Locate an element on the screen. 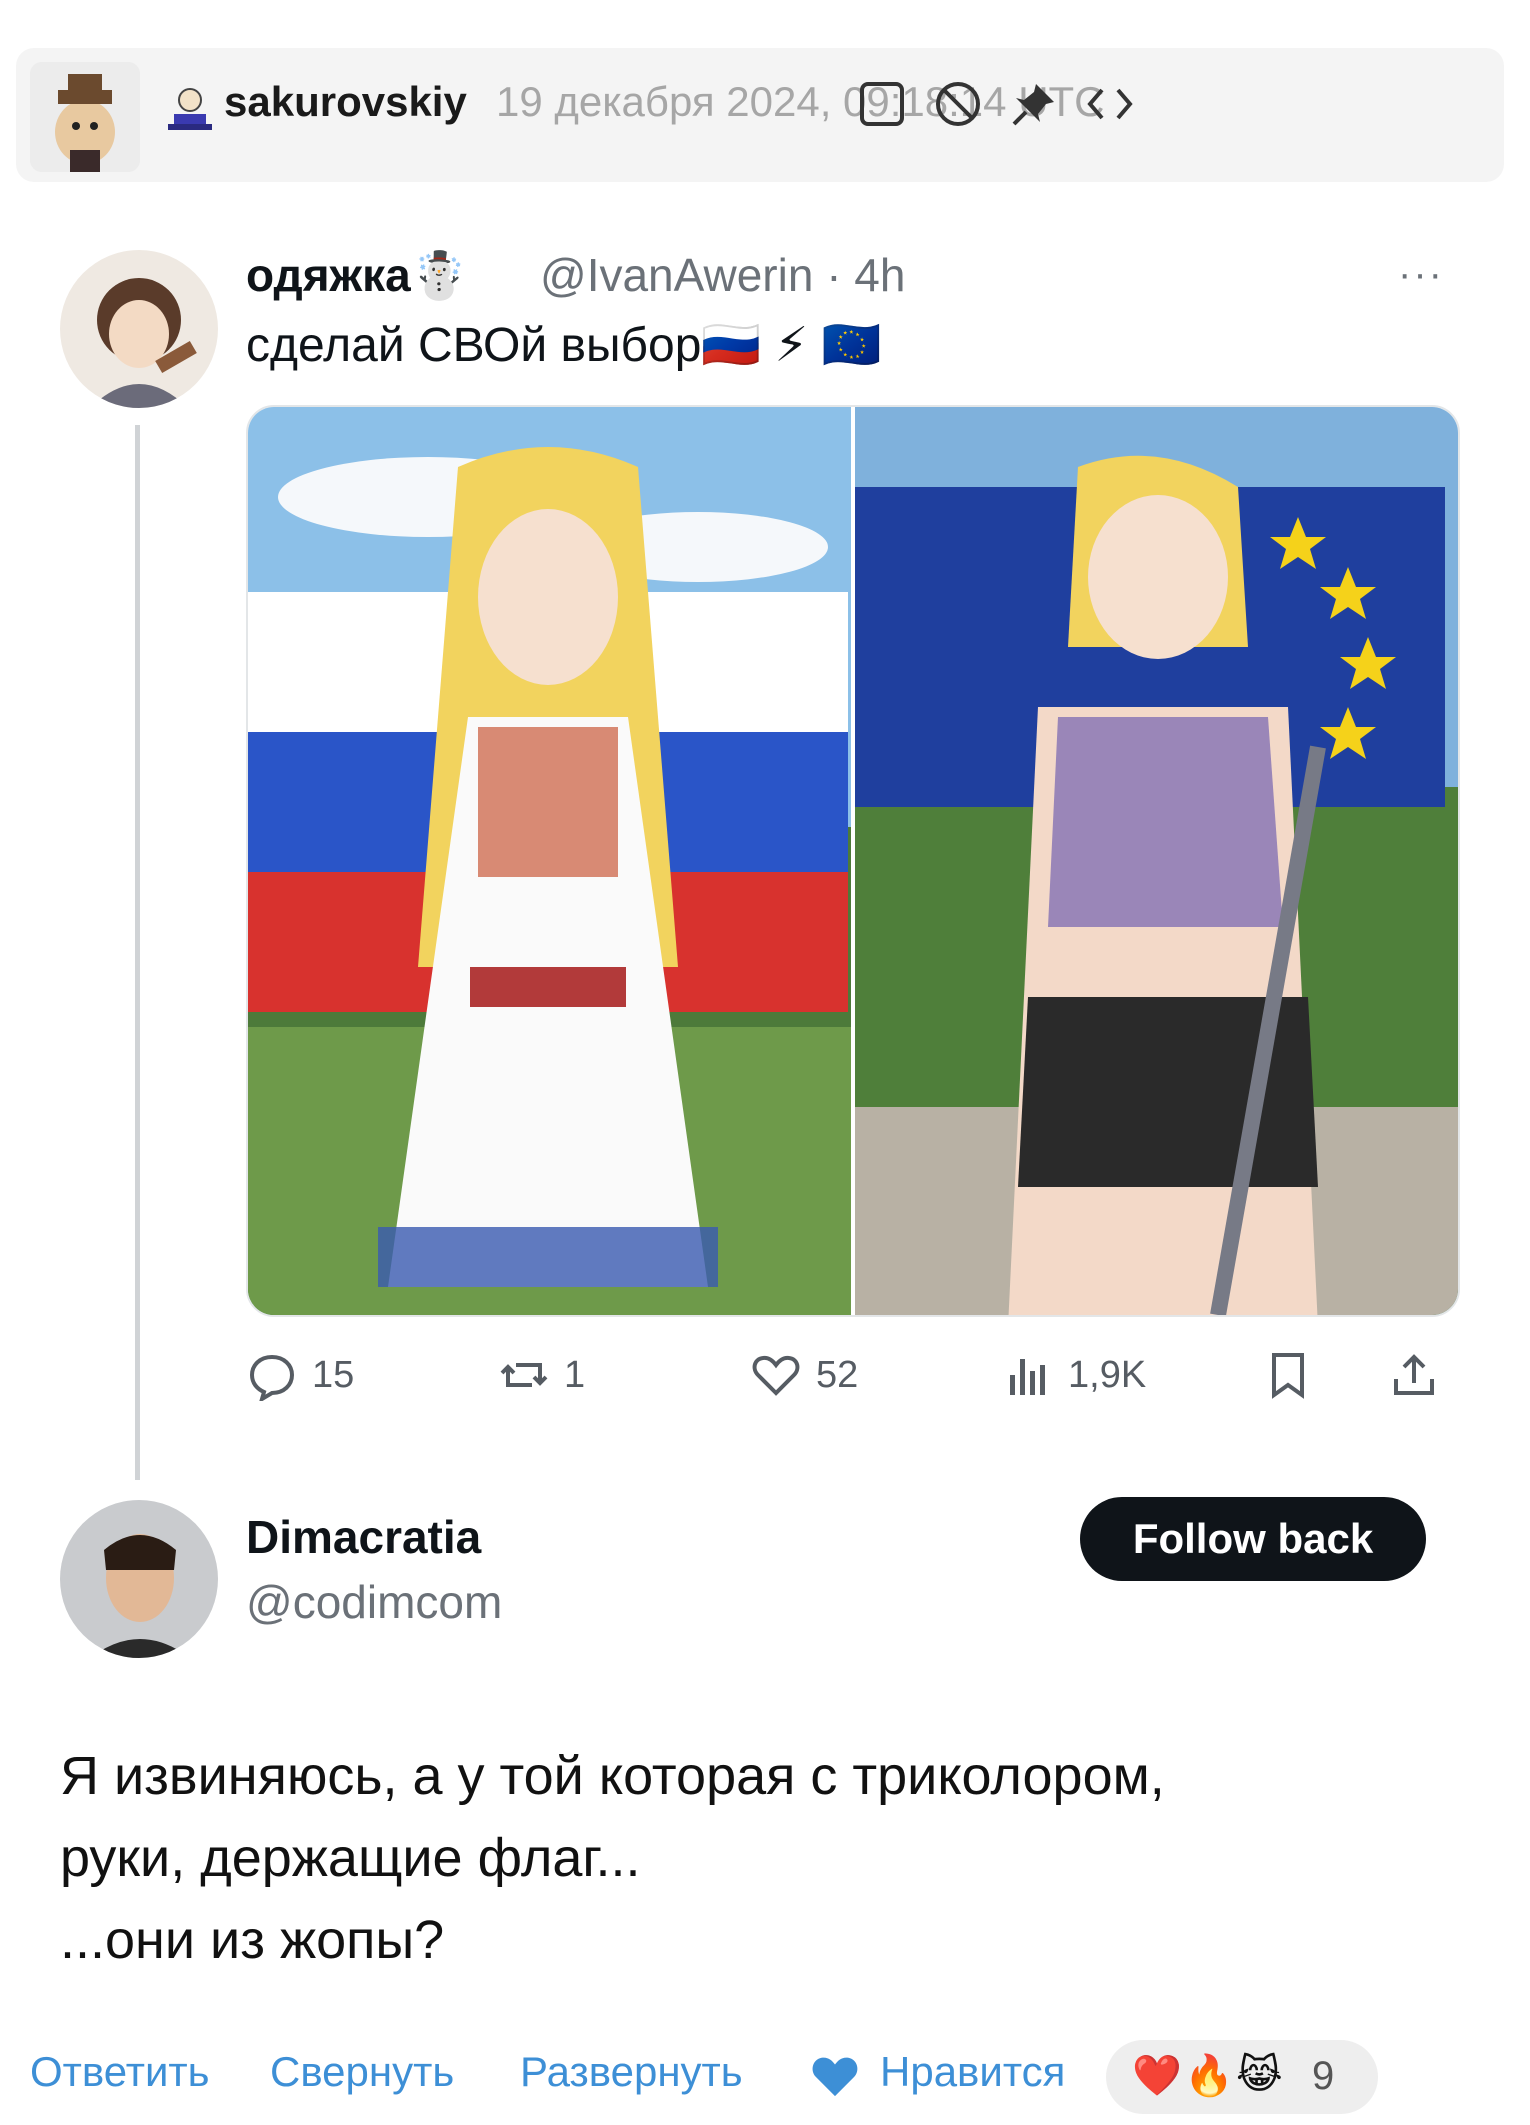 Image resolution: width=1530 pixels, height=2125 pixels. block-icon is located at coordinates (958, 104).